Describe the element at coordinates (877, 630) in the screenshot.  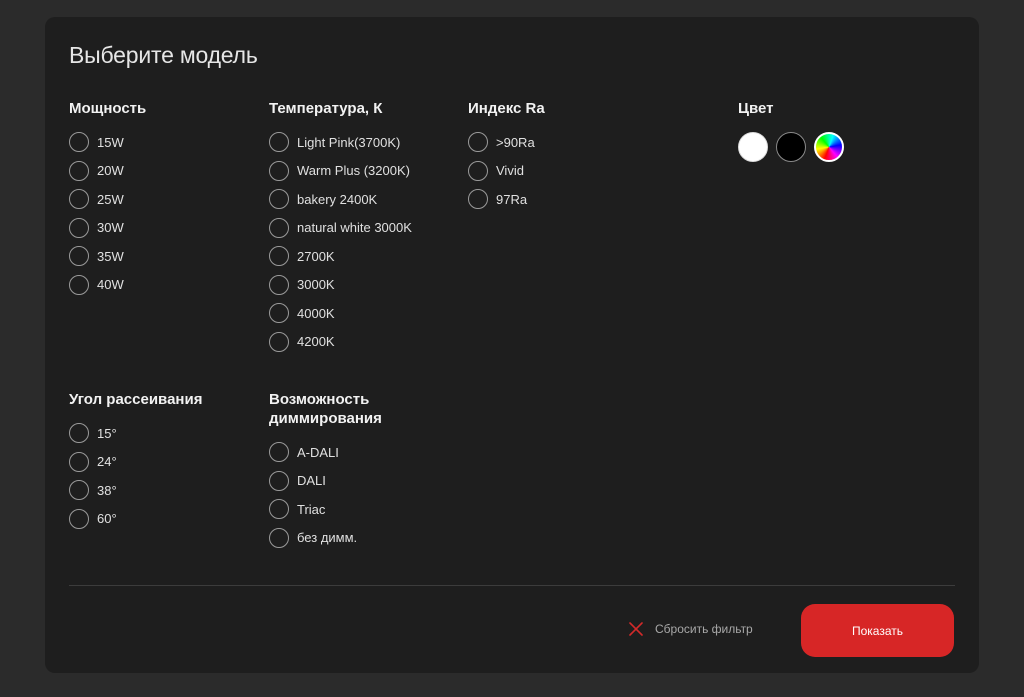
I see `show-button: Показать` at that location.